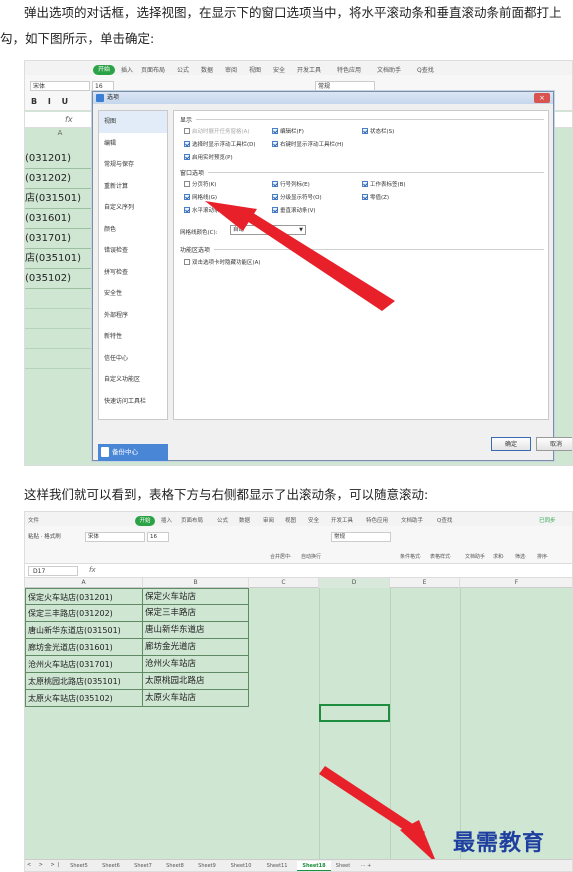  I want to click on paragraph-1-cont: 勾，如下图所示，单击确定:, so click(77, 38).